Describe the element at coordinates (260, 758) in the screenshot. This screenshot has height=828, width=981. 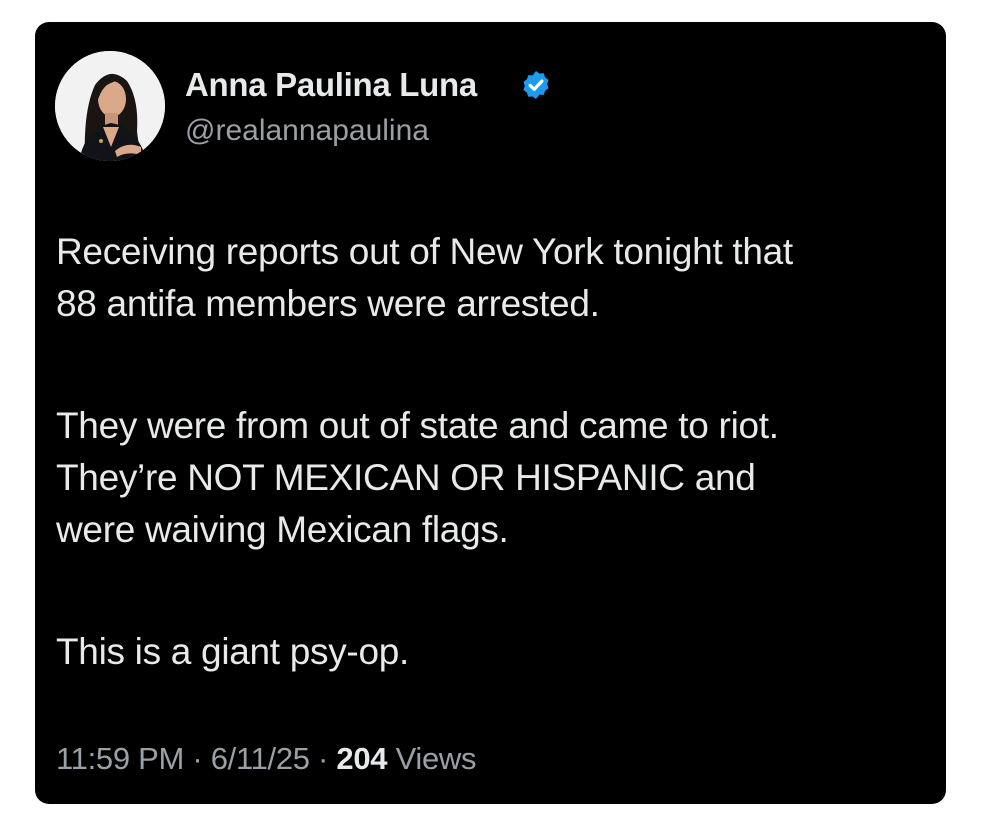
I see `tweet-date: 6/11/25` at that location.